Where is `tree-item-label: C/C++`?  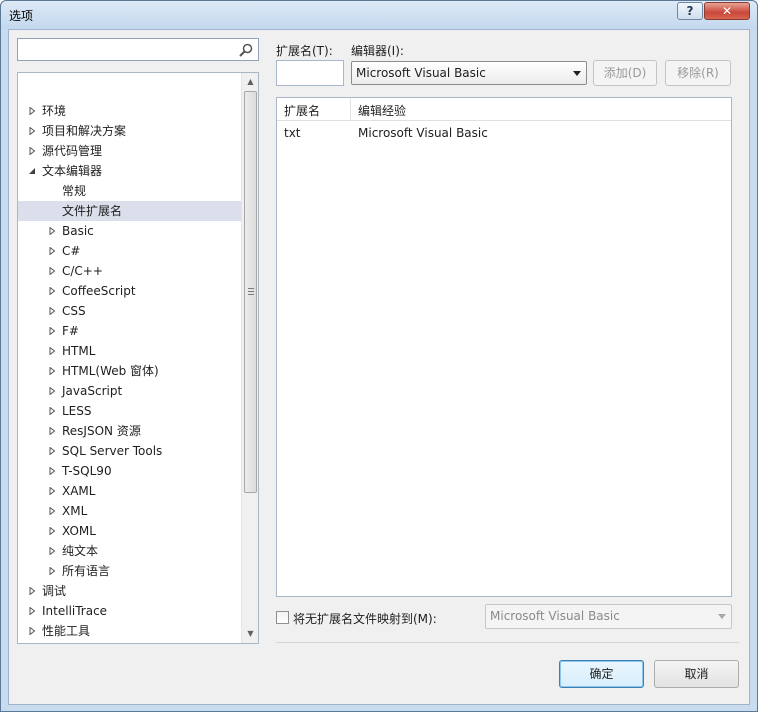 tree-item-label: C/C++ is located at coordinates (82, 271).